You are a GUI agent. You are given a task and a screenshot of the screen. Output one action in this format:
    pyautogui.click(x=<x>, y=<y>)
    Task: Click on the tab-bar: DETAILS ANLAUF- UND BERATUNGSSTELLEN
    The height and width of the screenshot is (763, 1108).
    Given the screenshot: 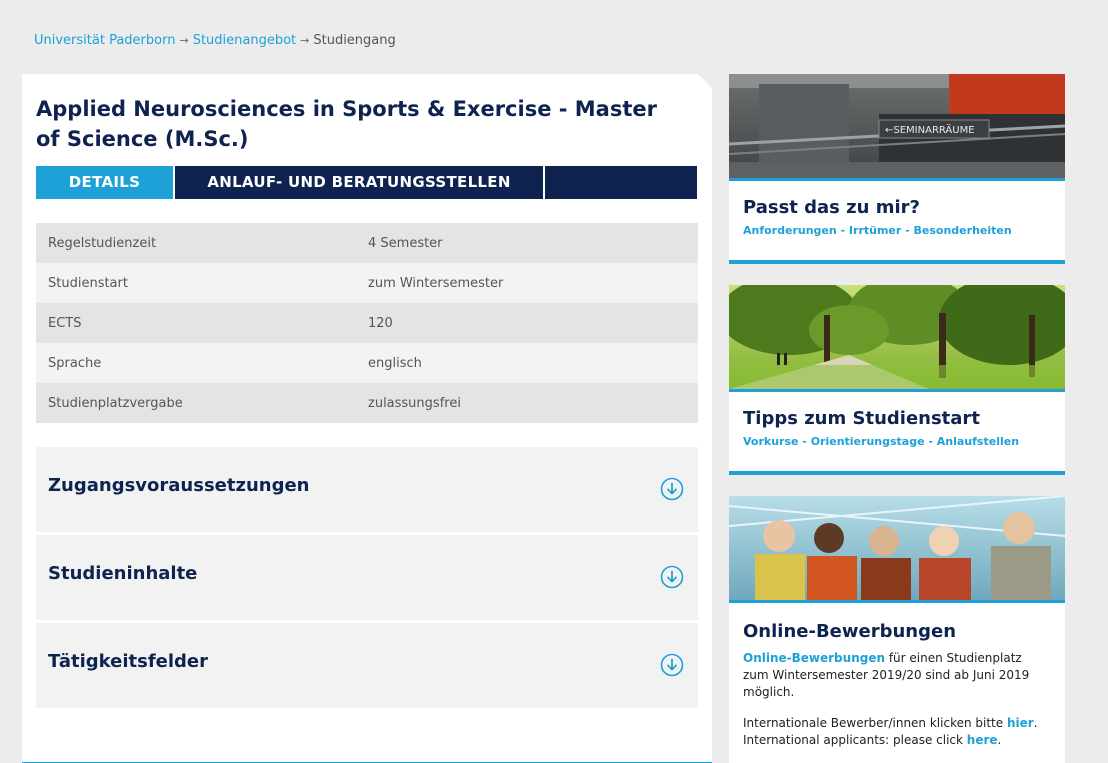 What is the action you would take?
    pyautogui.click(x=366, y=182)
    